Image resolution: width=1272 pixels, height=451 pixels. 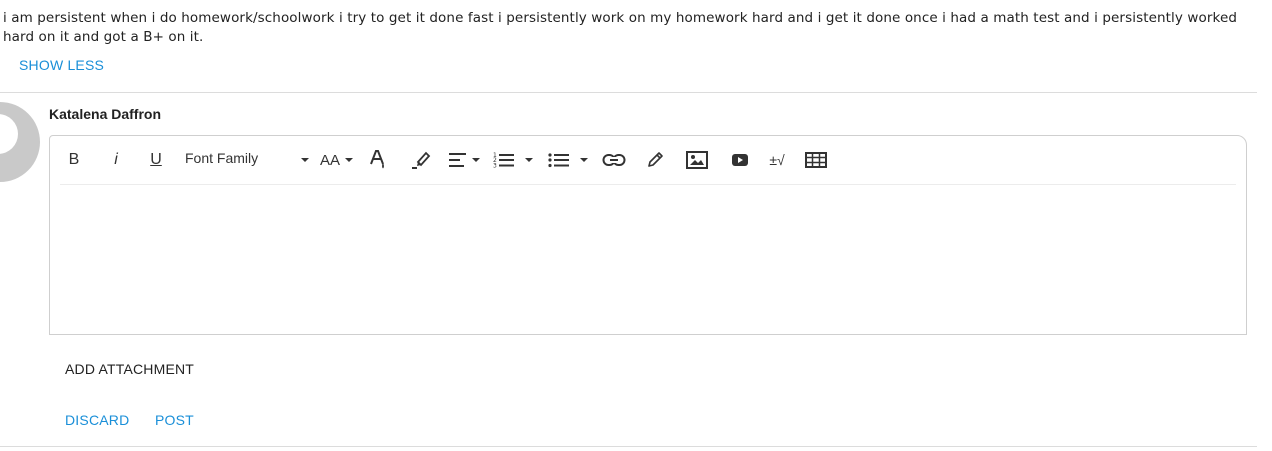 I want to click on video-icon, so click(x=740, y=160).